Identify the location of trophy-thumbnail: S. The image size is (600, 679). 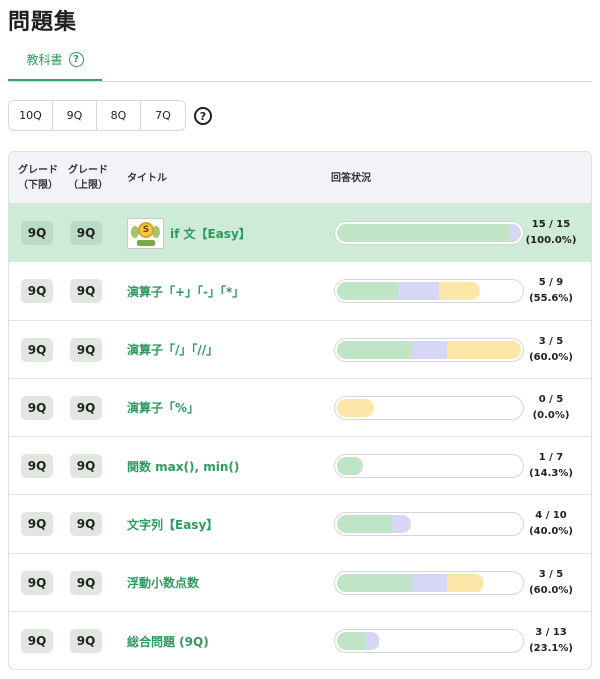
(145, 233).